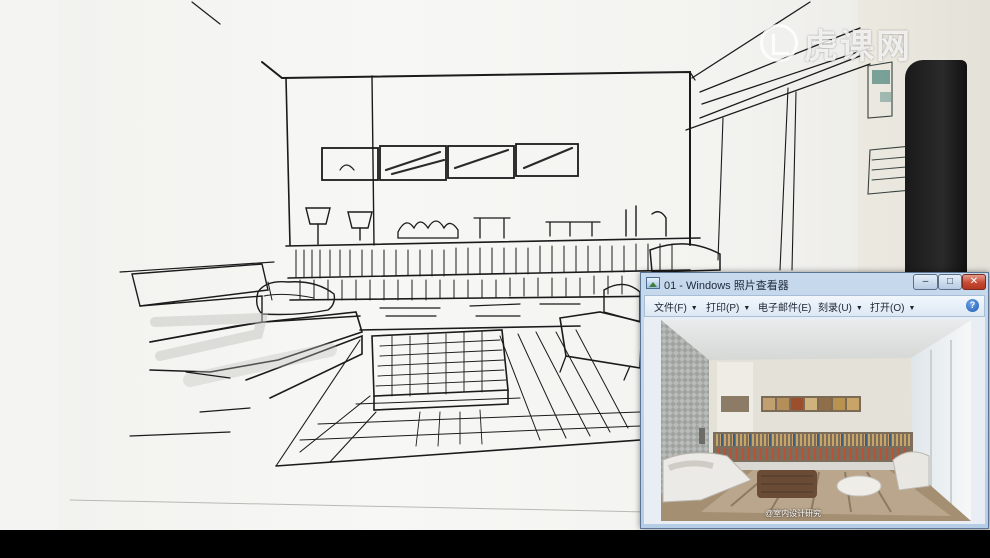 This screenshot has width=990, height=558. What do you see at coordinates (779, 43) in the screenshot?
I see `huke-logo-icon` at bounding box center [779, 43].